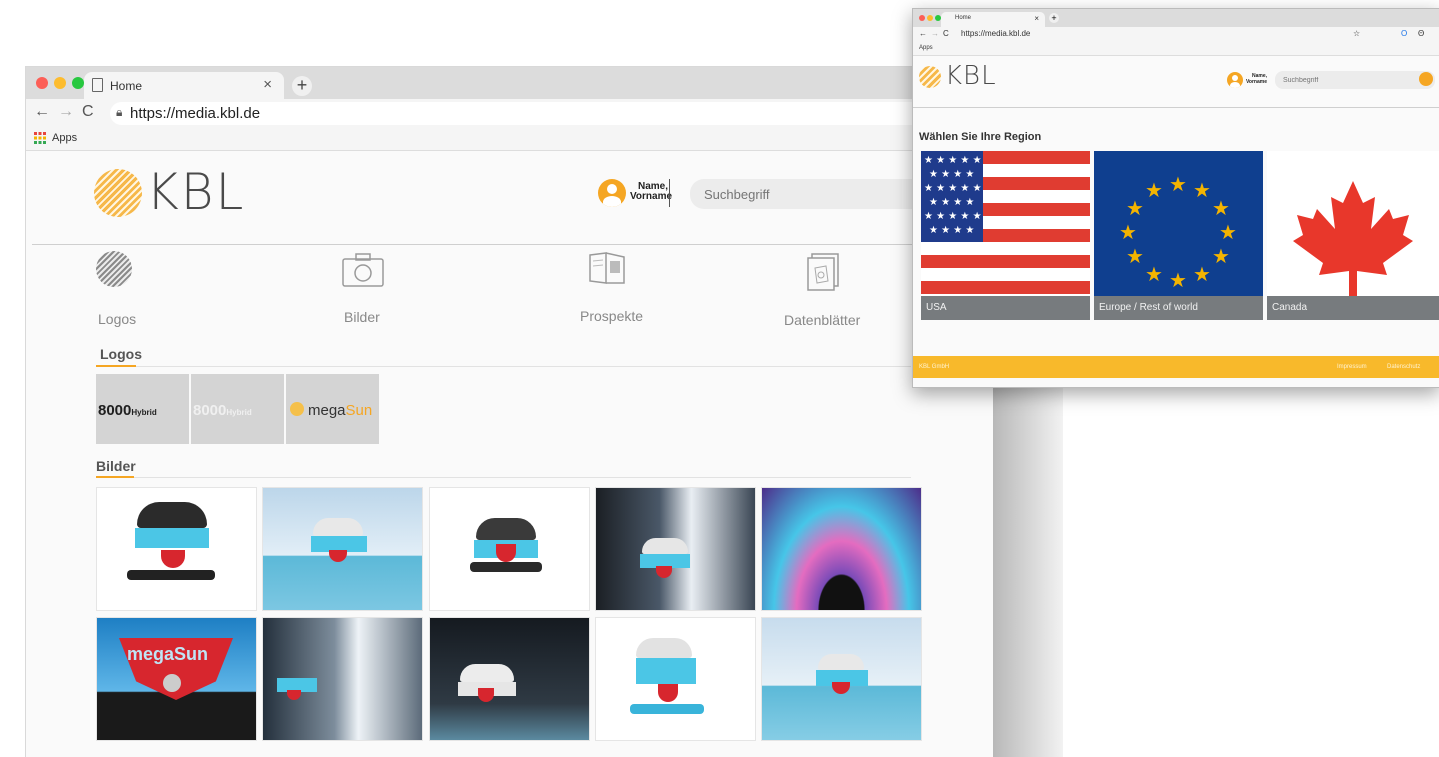 This screenshot has width=1439, height=757. What do you see at coordinates (97, 85) in the screenshot?
I see `page-icon` at bounding box center [97, 85].